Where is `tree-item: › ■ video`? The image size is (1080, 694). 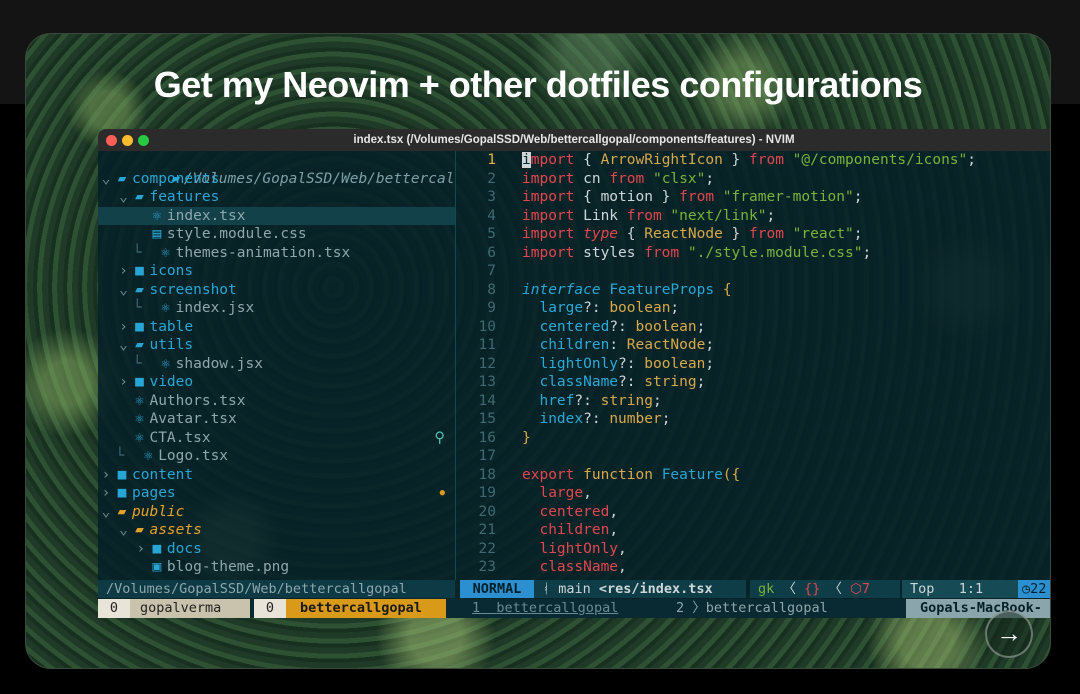
tree-item: › ■ video is located at coordinates (276, 382).